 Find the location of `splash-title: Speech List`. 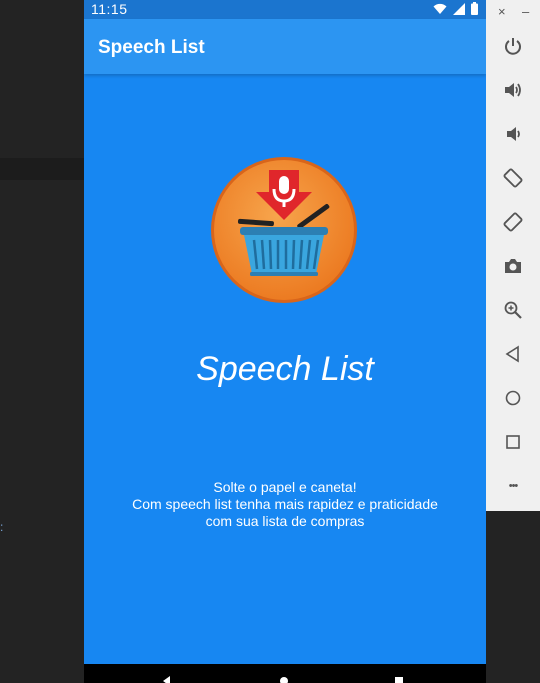

splash-title: Speech List is located at coordinates (285, 369).